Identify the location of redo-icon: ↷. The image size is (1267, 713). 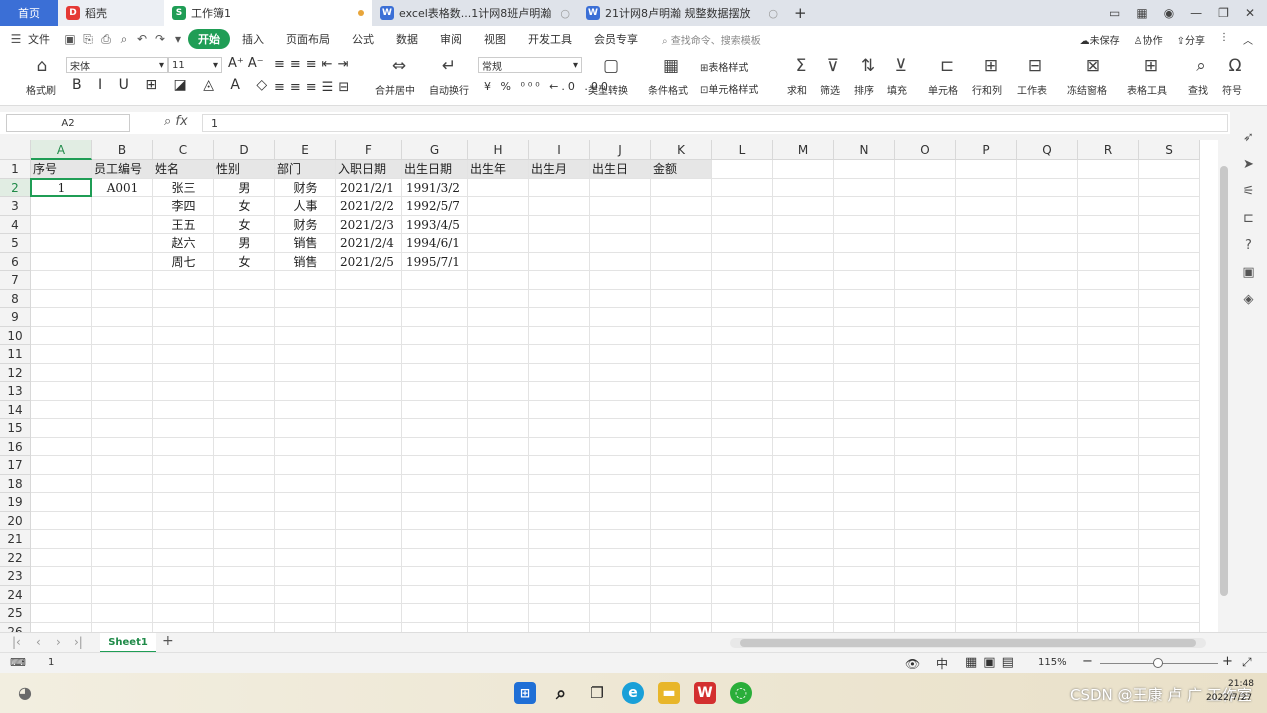
(160, 39).